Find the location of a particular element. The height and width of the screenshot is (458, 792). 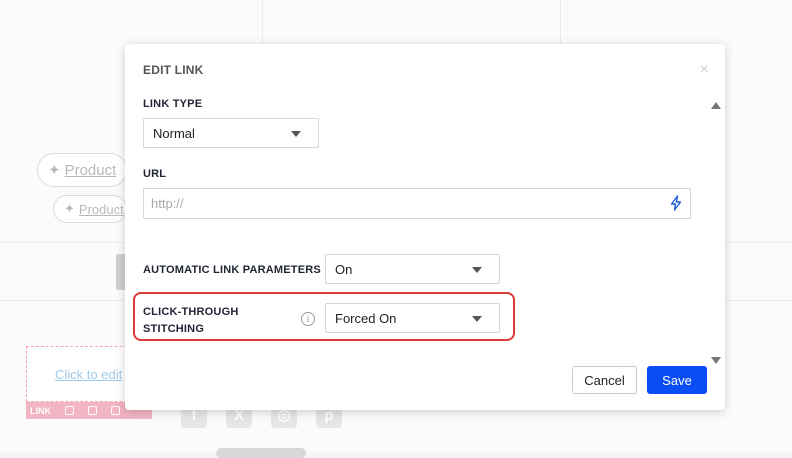

scroll-up-icon is located at coordinates (716, 105).